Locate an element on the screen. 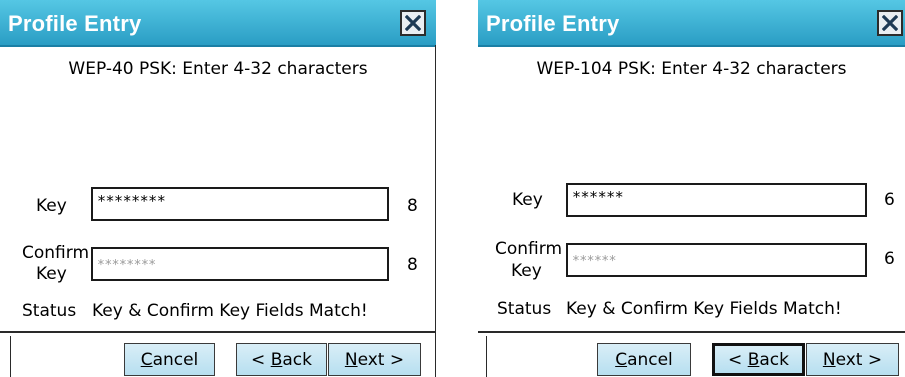 This screenshot has width=905, height=377. key-input-value: ******** is located at coordinates (131, 201).